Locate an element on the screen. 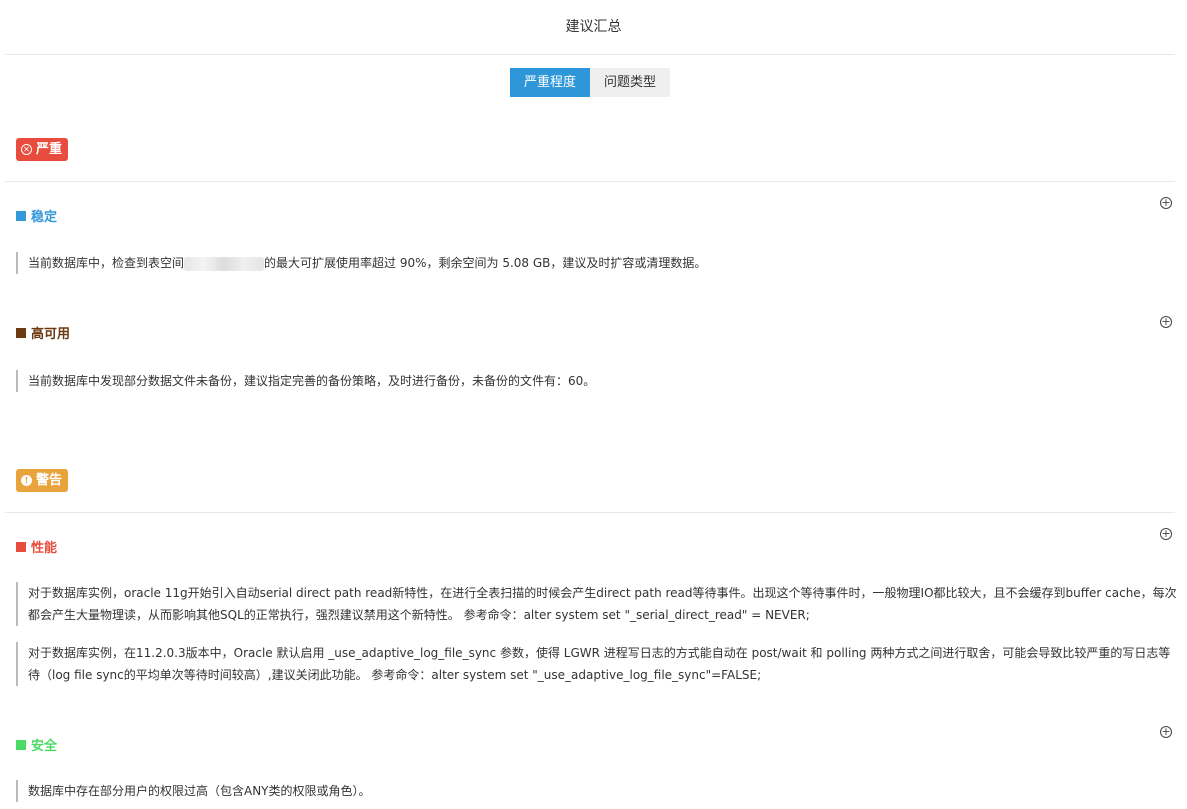 The width and height of the screenshot is (1187, 809). badge-label: 警告 is located at coordinates (49, 480).